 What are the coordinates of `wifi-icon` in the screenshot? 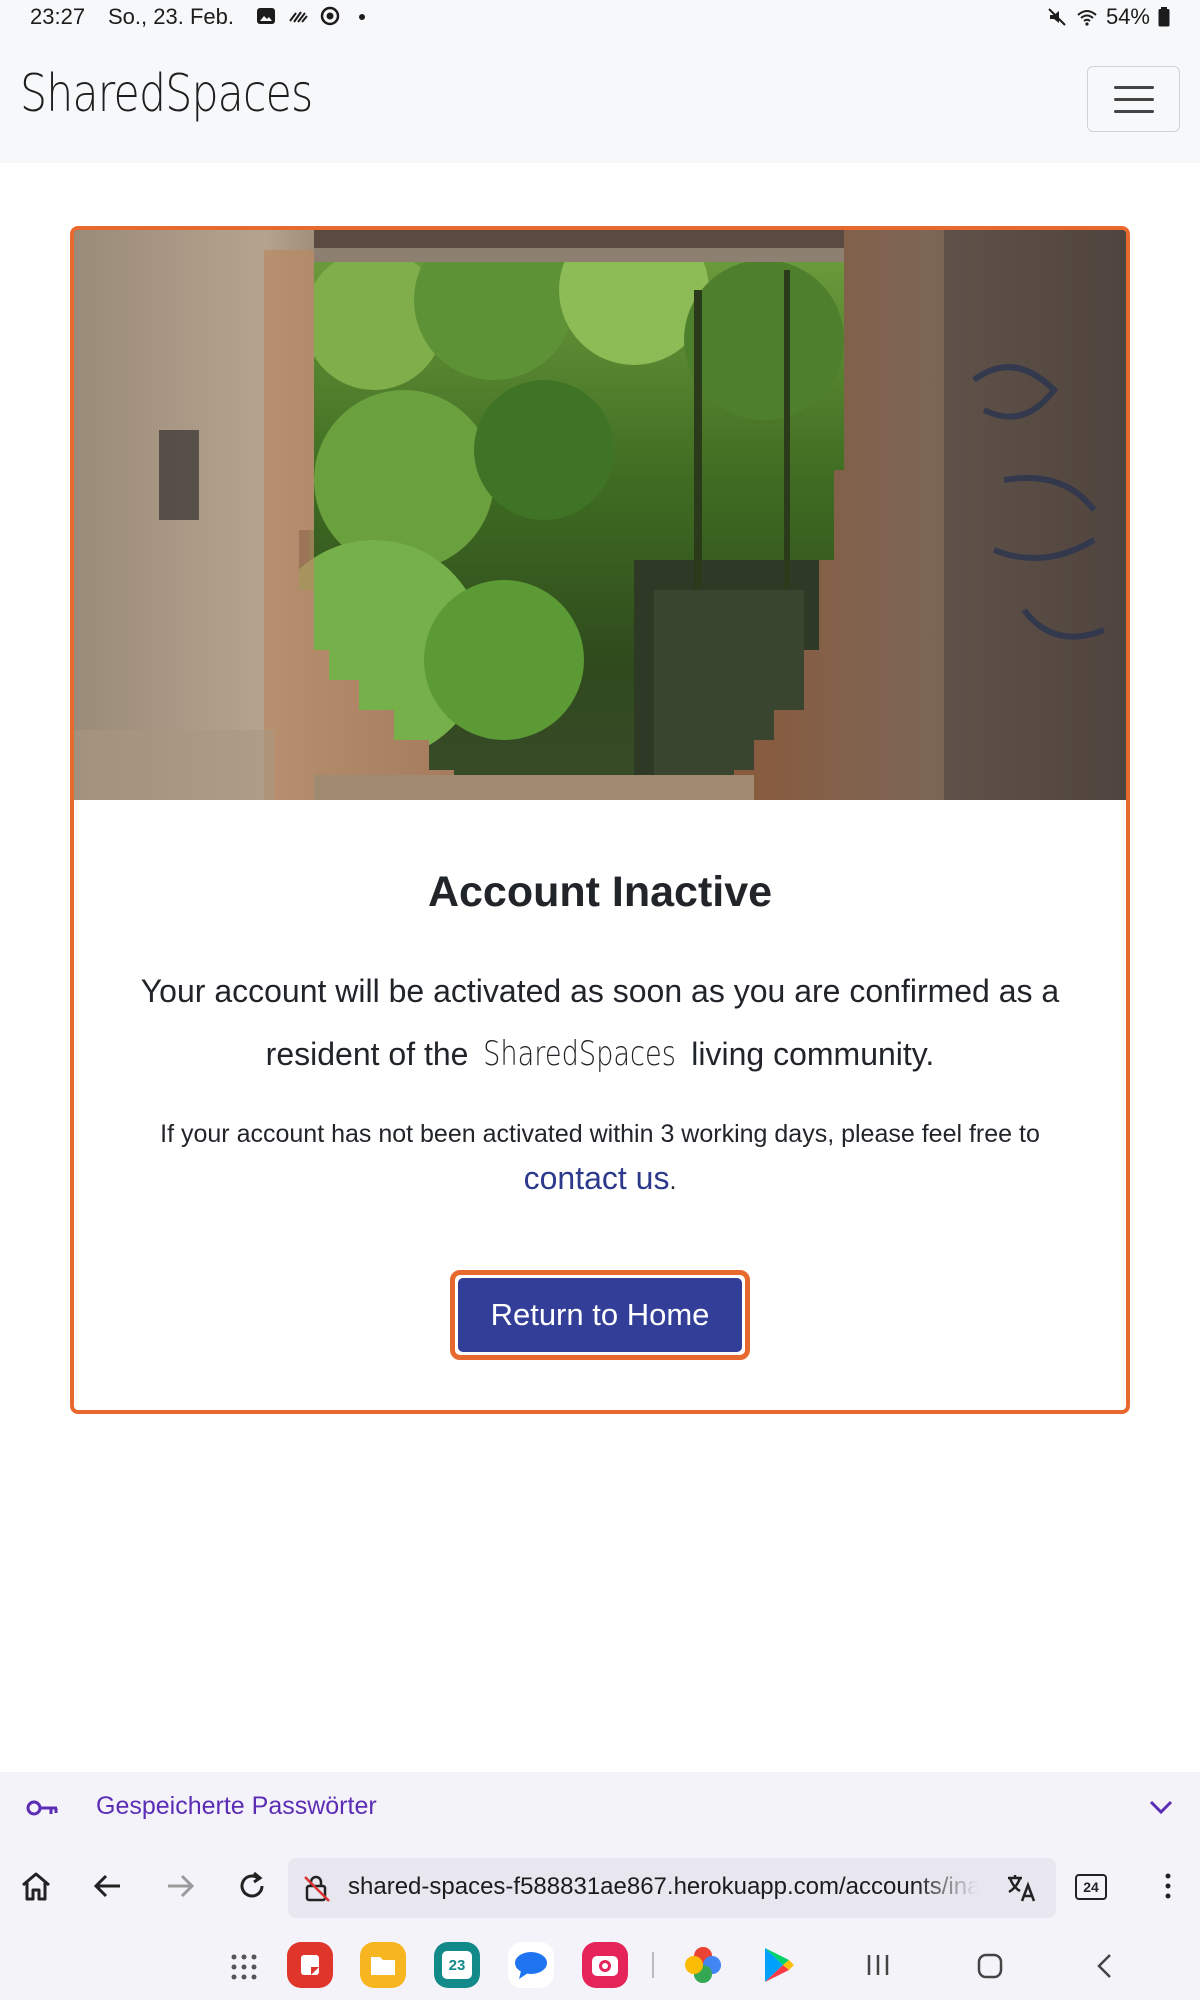 It's located at (1087, 18).